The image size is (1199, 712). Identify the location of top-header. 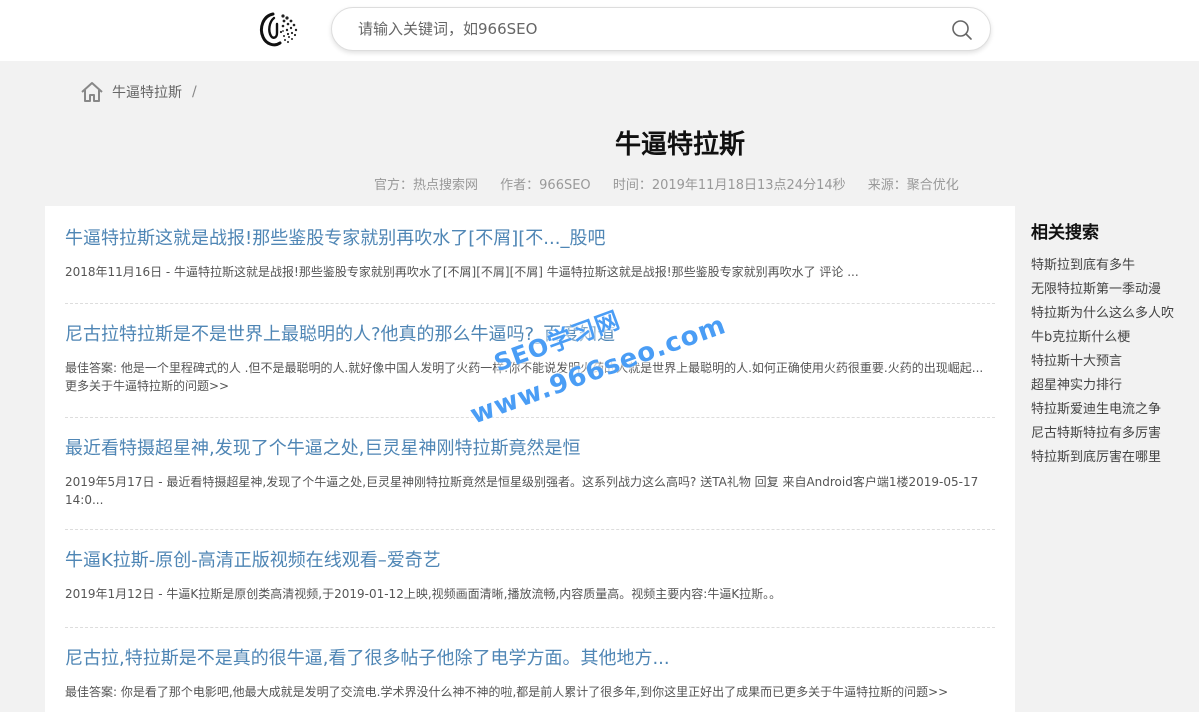
(599, 30).